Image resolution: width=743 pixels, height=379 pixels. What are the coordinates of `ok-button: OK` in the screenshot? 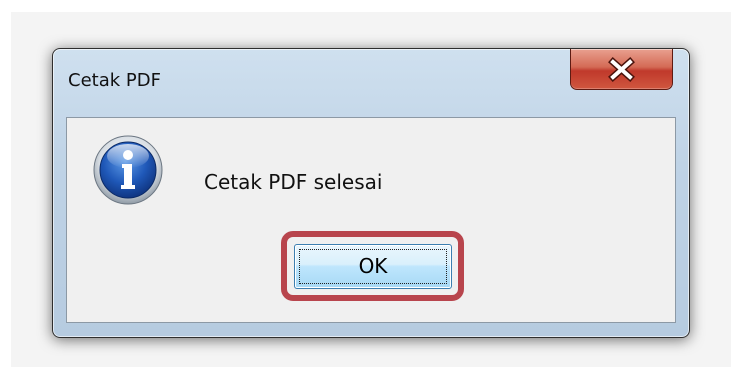 It's located at (373, 266).